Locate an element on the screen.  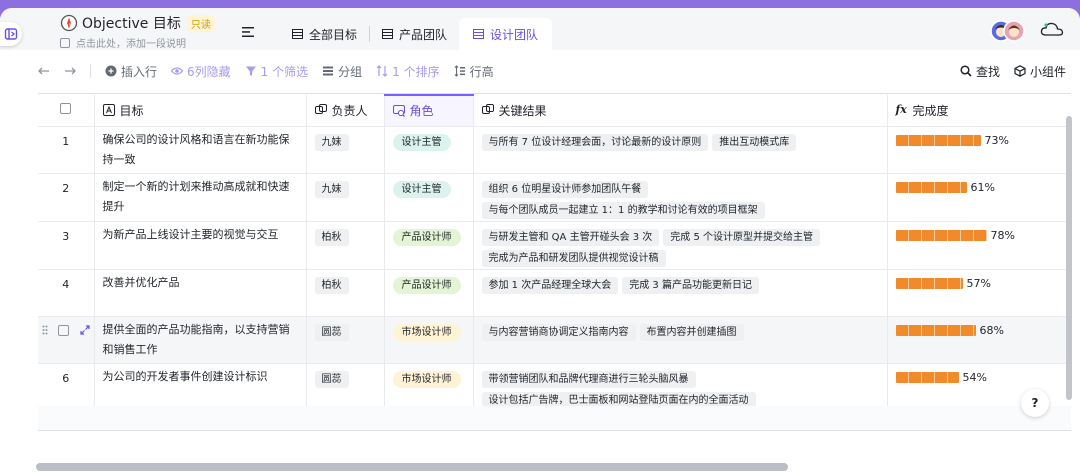
column-header-owner: 负责人 is located at coordinates (345, 111).